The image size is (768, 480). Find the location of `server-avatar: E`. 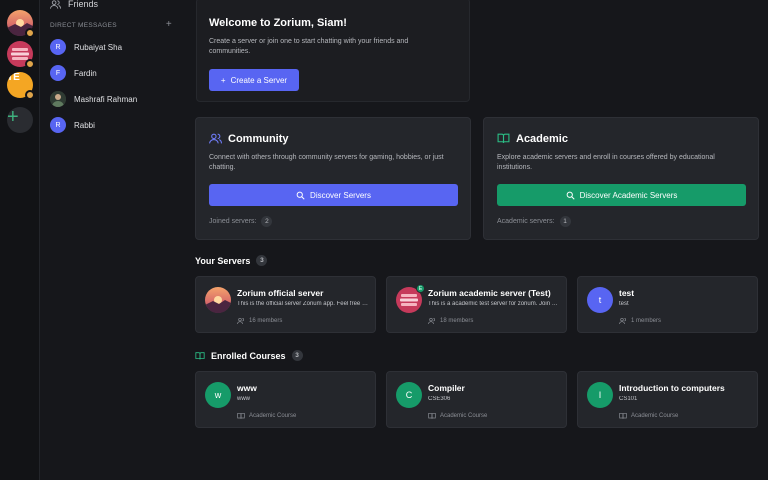

server-avatar: E is located at coordinates (410, 298).